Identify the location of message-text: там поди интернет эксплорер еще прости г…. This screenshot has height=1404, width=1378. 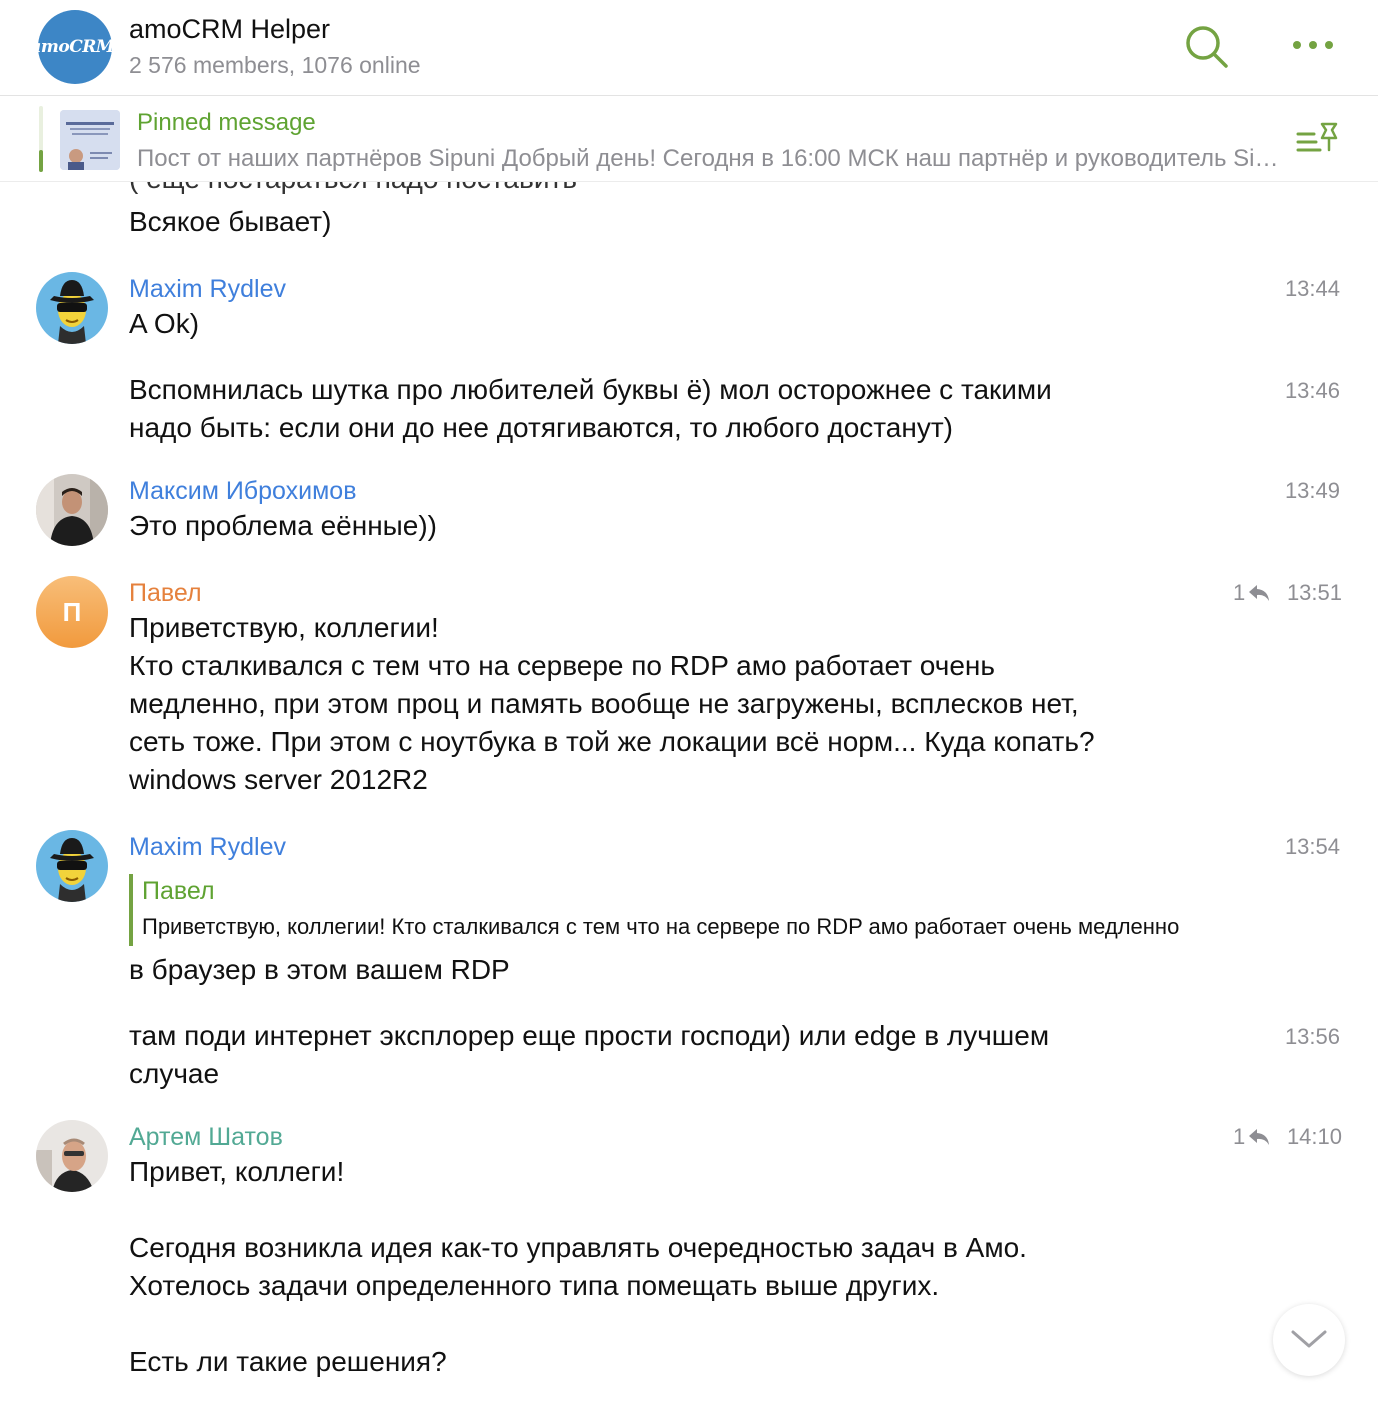
(589, 1054).